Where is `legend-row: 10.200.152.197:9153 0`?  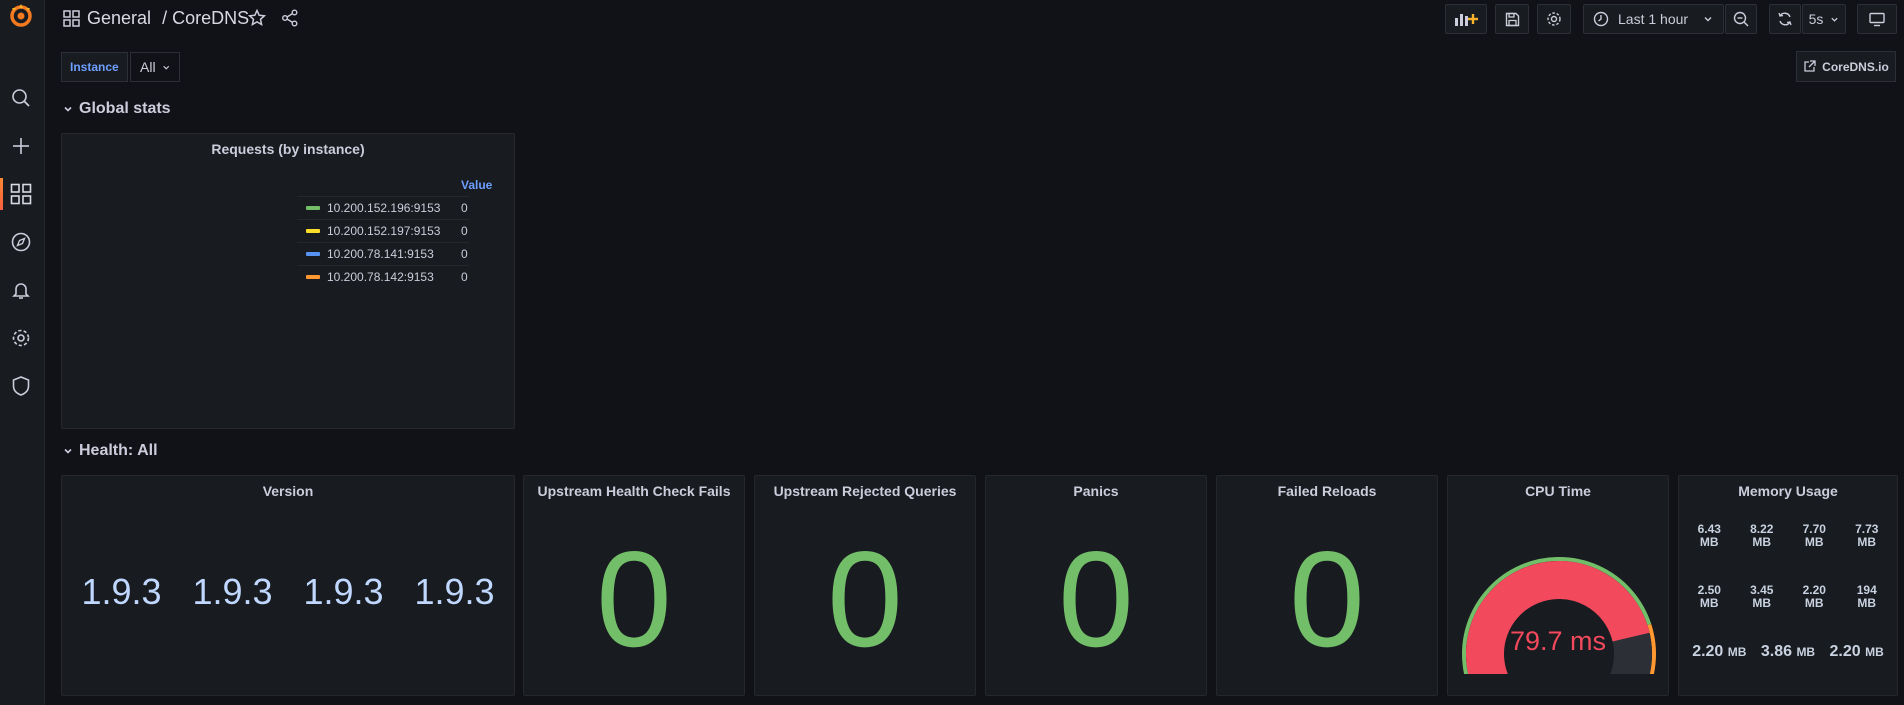 legend-row: 10.200.152.197:9153 0 is located at coordinates (383, 230).